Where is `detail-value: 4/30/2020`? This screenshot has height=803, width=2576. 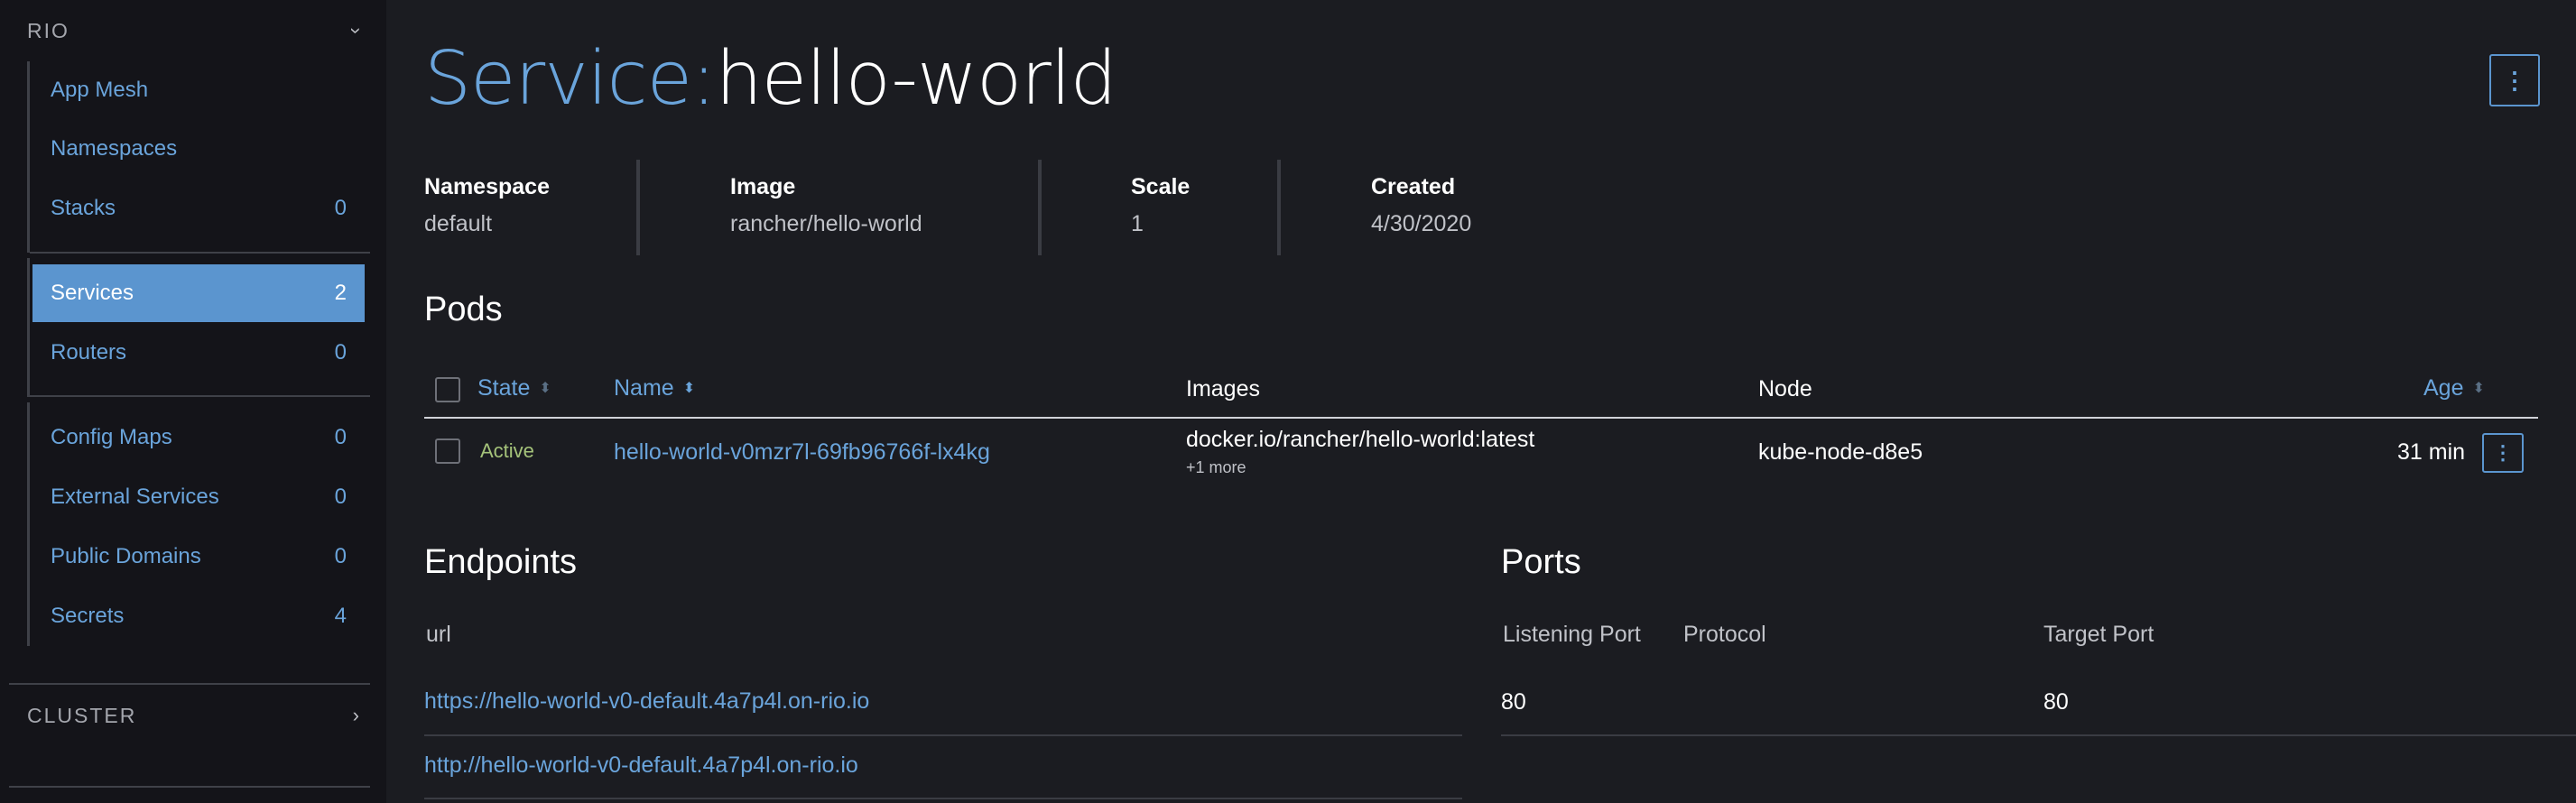 detail-value: 4/30/2020 is located at coordinates (1421, 223).